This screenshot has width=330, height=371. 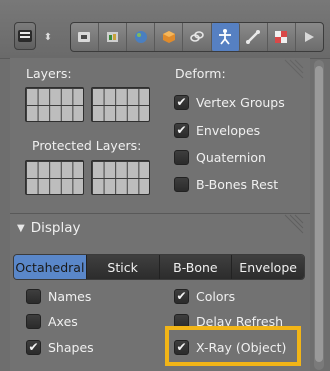 I want to click on tab-object, so click(x=169, y=37).